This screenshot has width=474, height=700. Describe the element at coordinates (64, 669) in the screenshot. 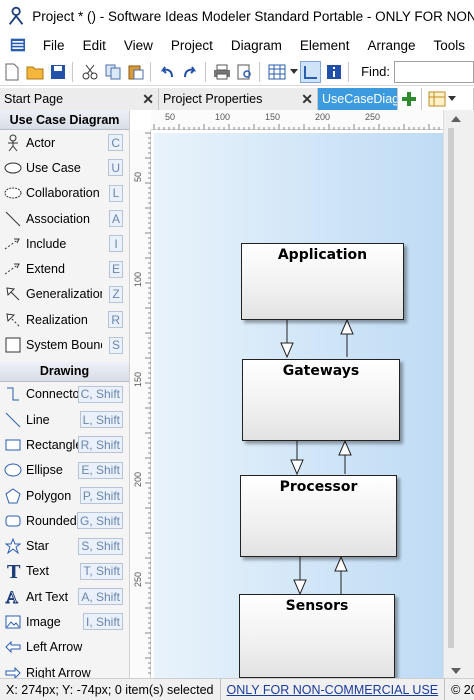

I see `palette-item-right-arrow: Right Arrow` at that location.